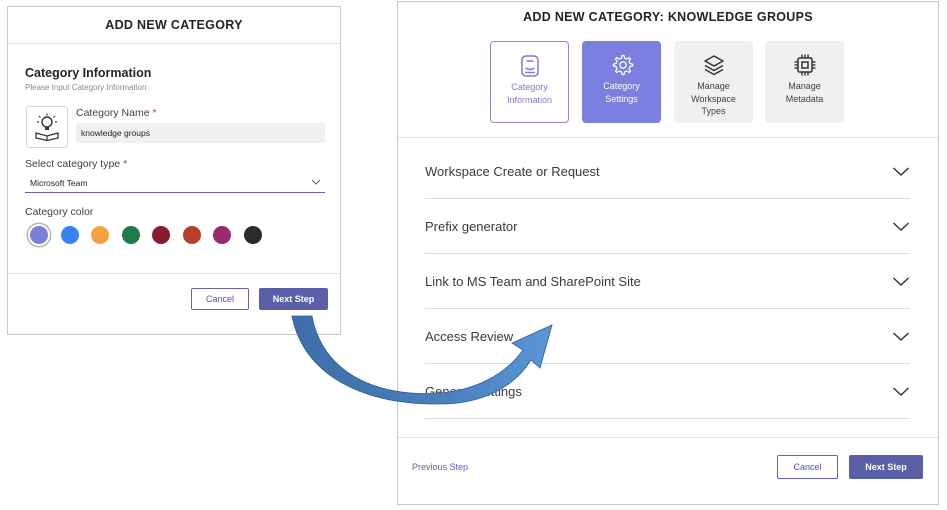 The image size is (947, 510). Describe the element at coordinates (86, 87) in the screenshot. I see `section-subtitle: Please Input Category Information` at that location.